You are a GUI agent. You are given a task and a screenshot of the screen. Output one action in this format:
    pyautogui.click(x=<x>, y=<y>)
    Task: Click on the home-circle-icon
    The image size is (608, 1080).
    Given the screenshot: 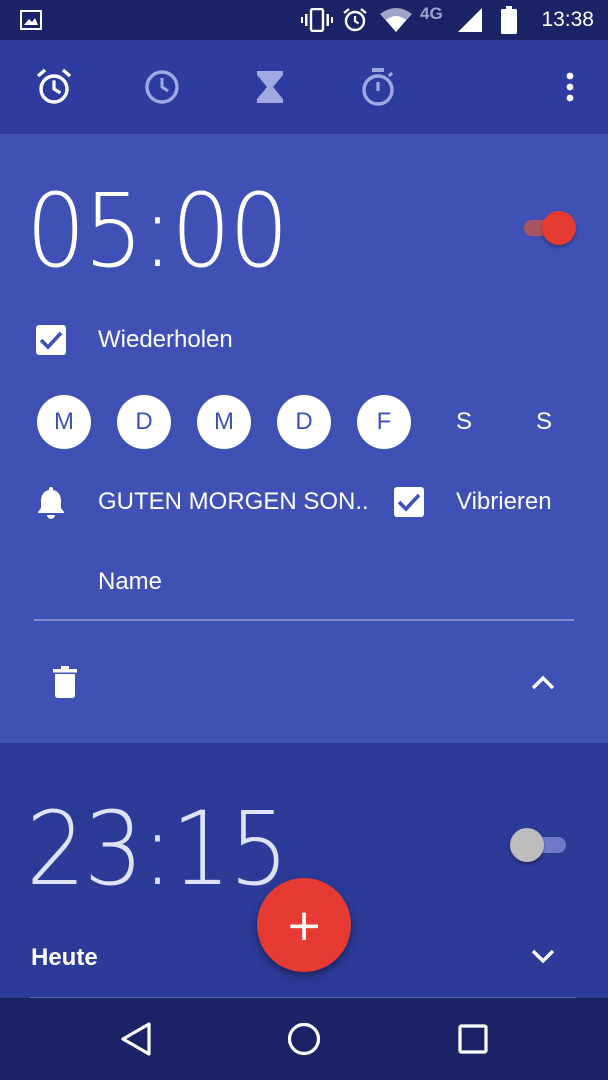 What is the action you would take?
    pyautogui.click(x=304, y=1039)
    